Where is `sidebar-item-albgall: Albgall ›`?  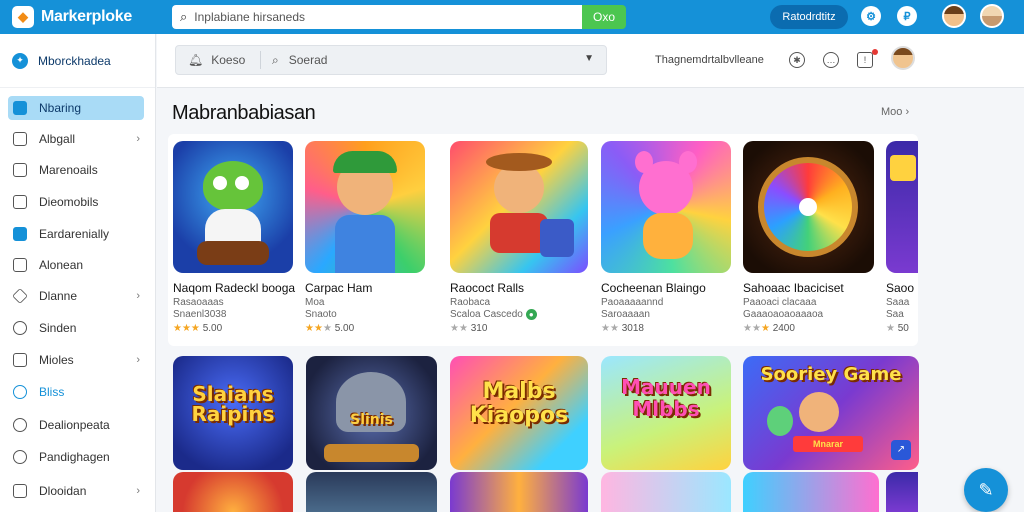 sidebar-item-albgall: Albgall › is located at coordinates (76, 139).